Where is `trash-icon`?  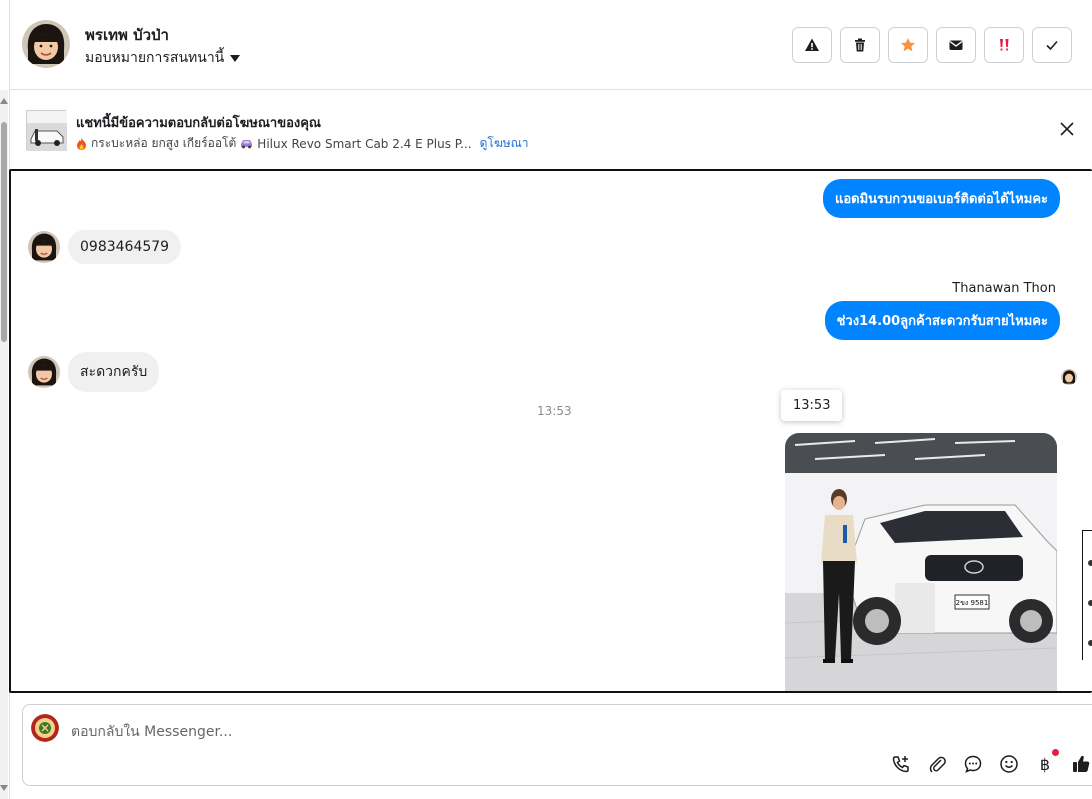
trash-icon is located at coordinates (860, 45).